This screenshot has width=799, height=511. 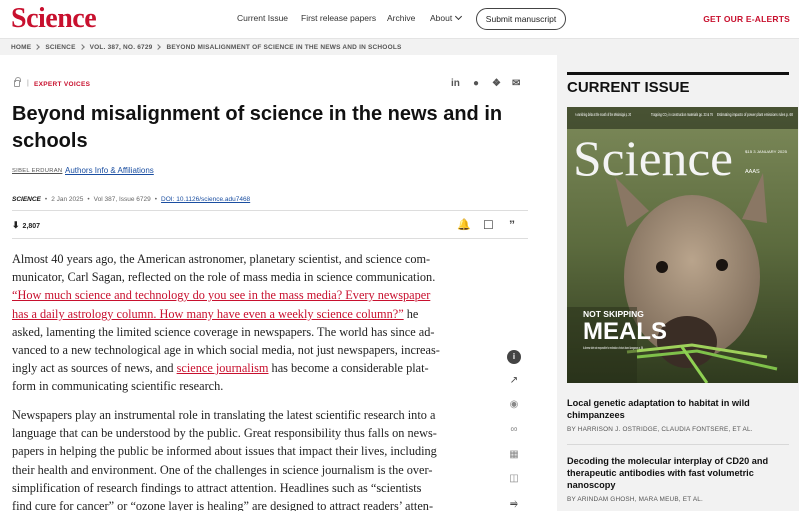 What do you see at coordinates (514, 381) in the screenshot?
I see `metrics-icon: ↗` at bounding box center [514, 381].